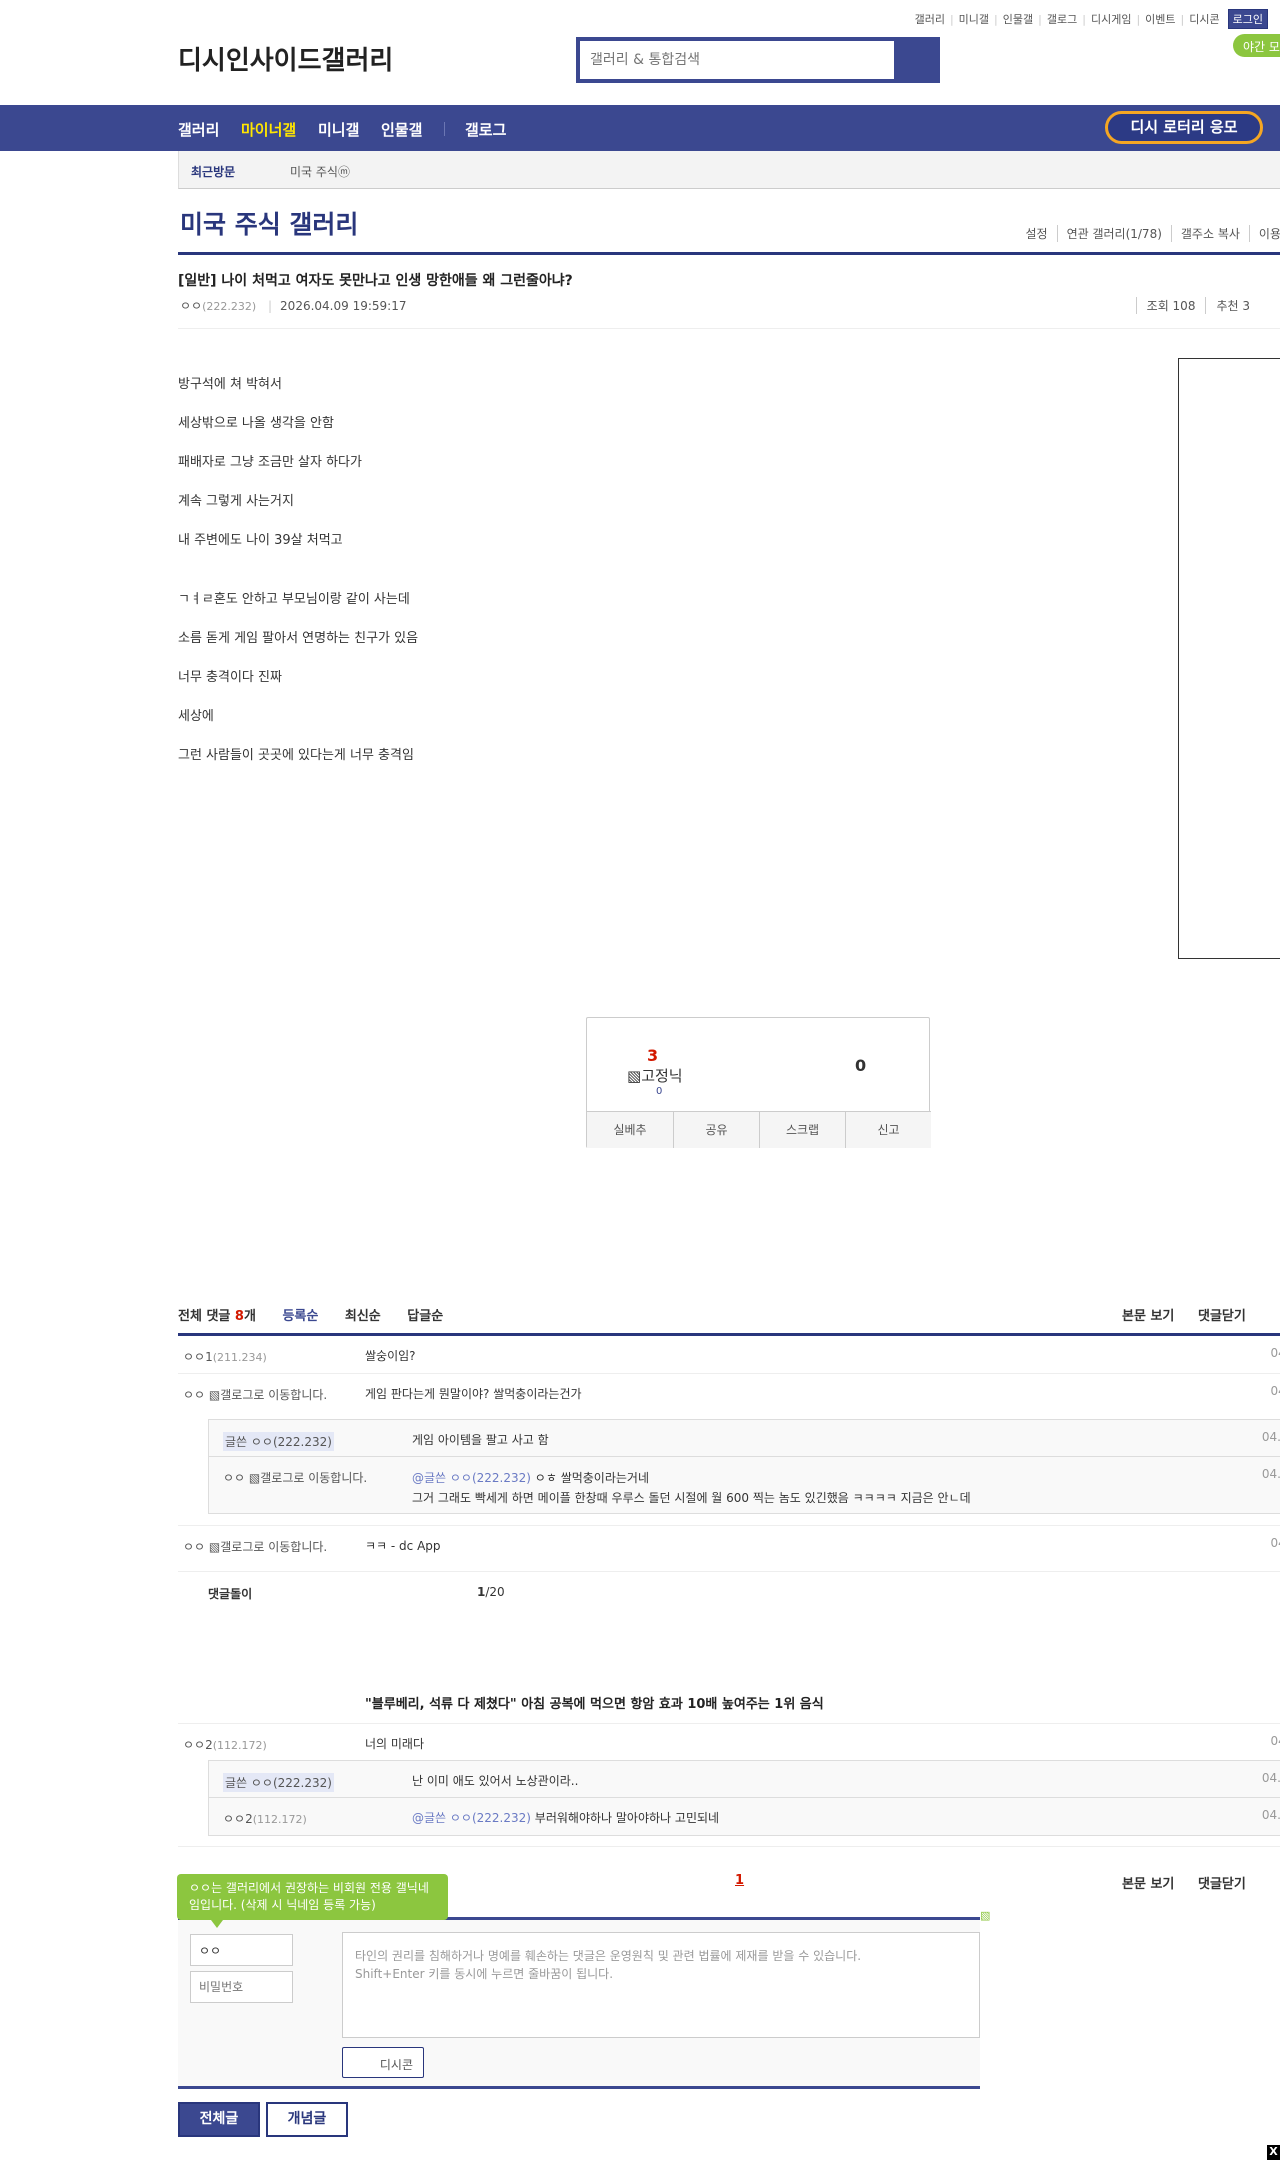 The height and width of the screenshot is (2160, 1280). What do you see at coordinates (1111, 19) in the screenshot?
I see `top-link: 디시게임` at bounding box center [1111, 19].